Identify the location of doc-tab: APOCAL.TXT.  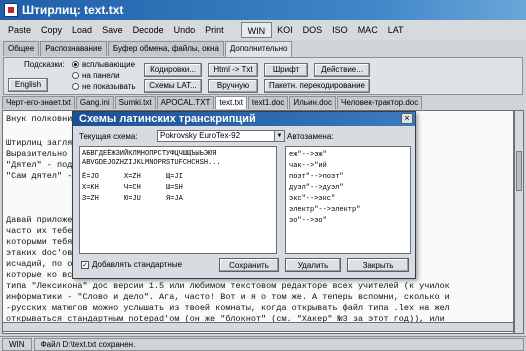
(185, 102).